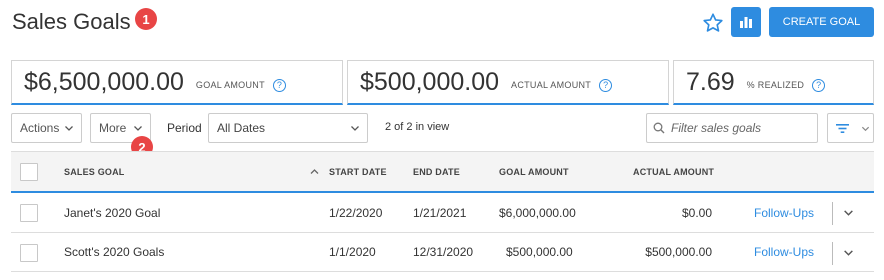 The height and width of the screenshot is (280, 884). I want to click on page-title: Sales Goals, so click(71, 21).